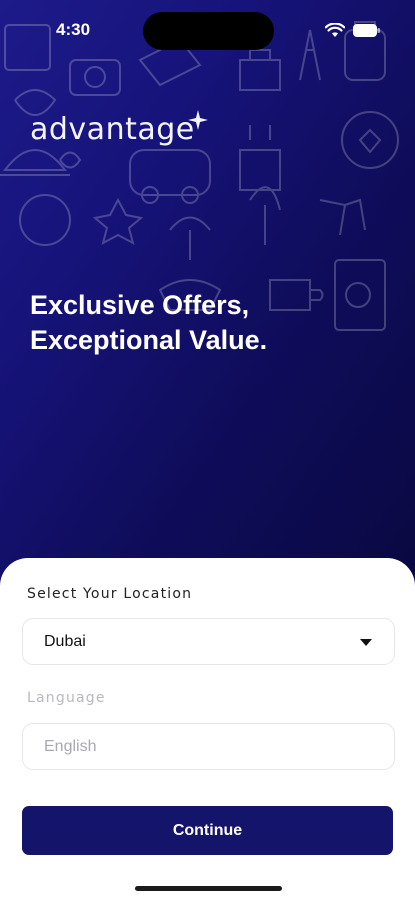 This screenshot has width=415, height=900. What do you see at coordinates (366, 642) in the screenshot?
I see `caret-down-icon` at bounding box center [366, 642].